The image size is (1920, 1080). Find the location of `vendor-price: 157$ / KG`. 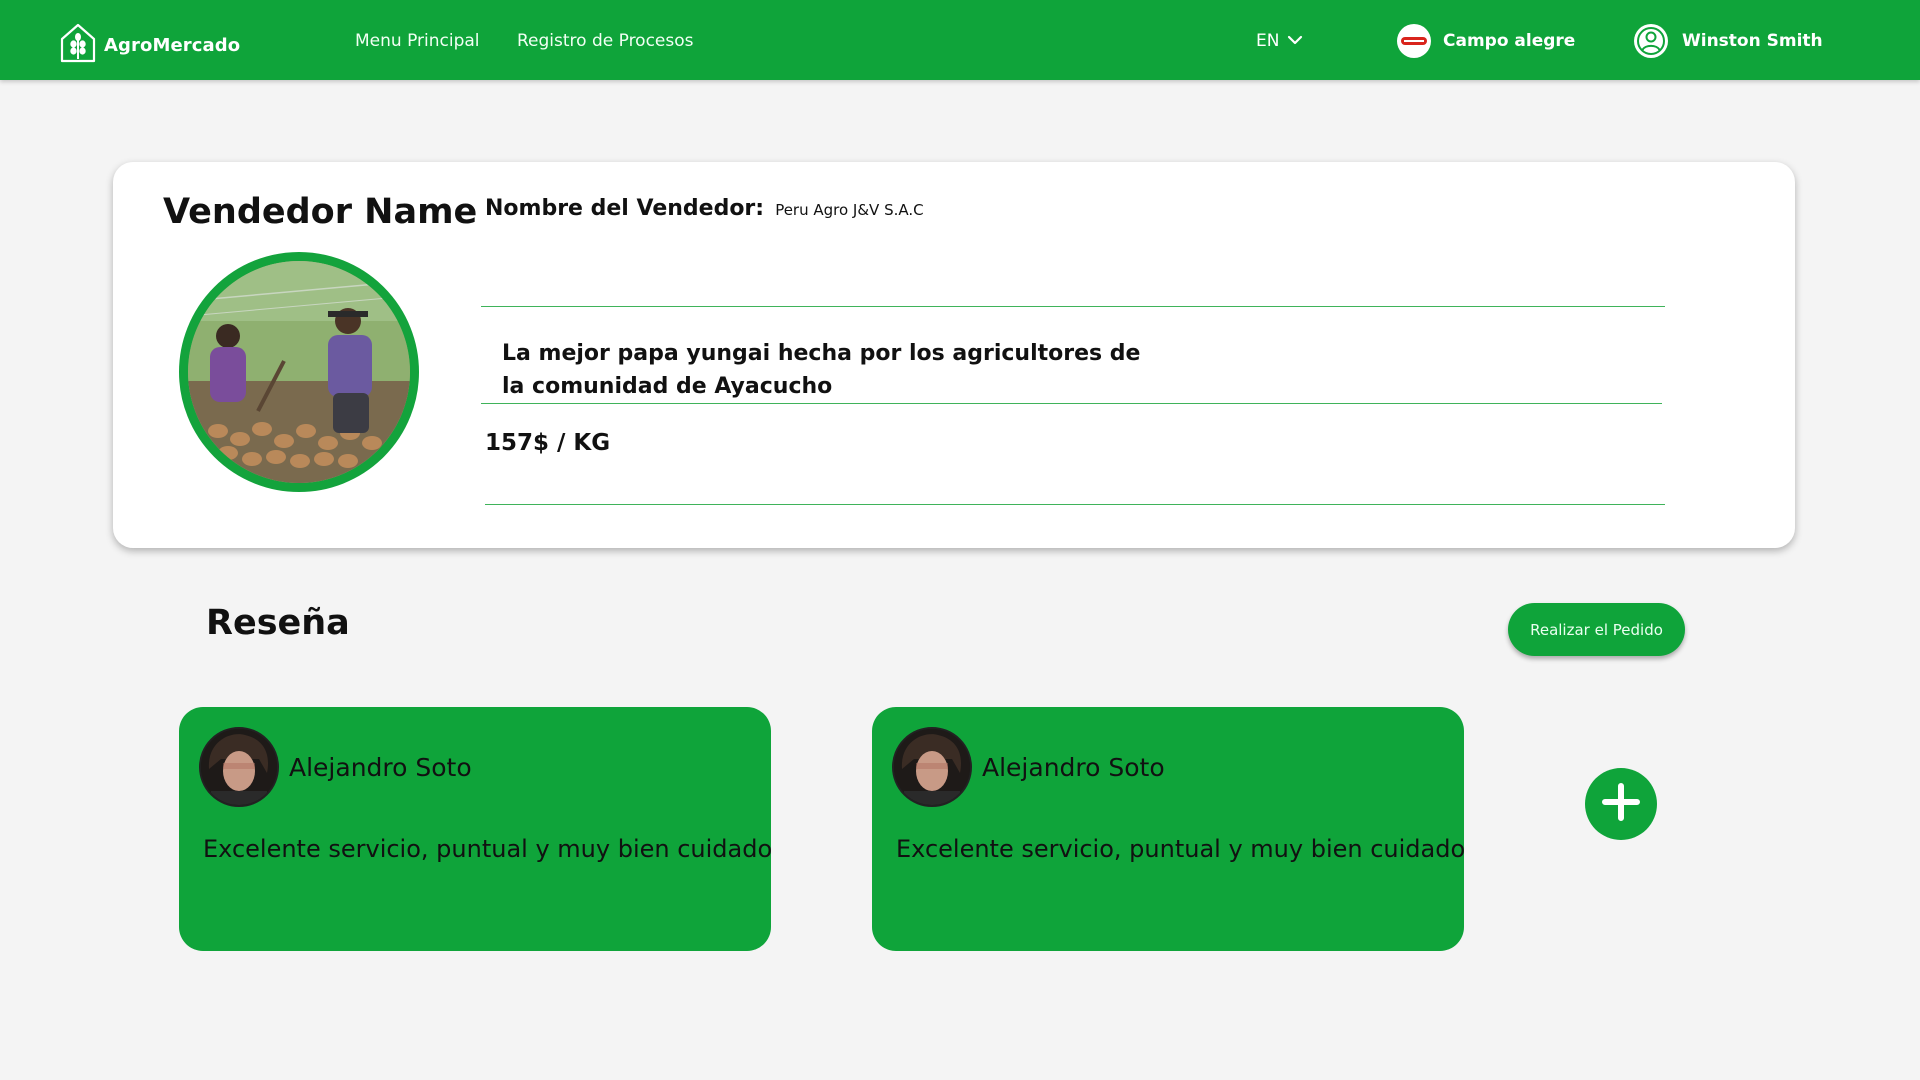

vendor-price: 157$ / KG is located at coordinates (548, 443).